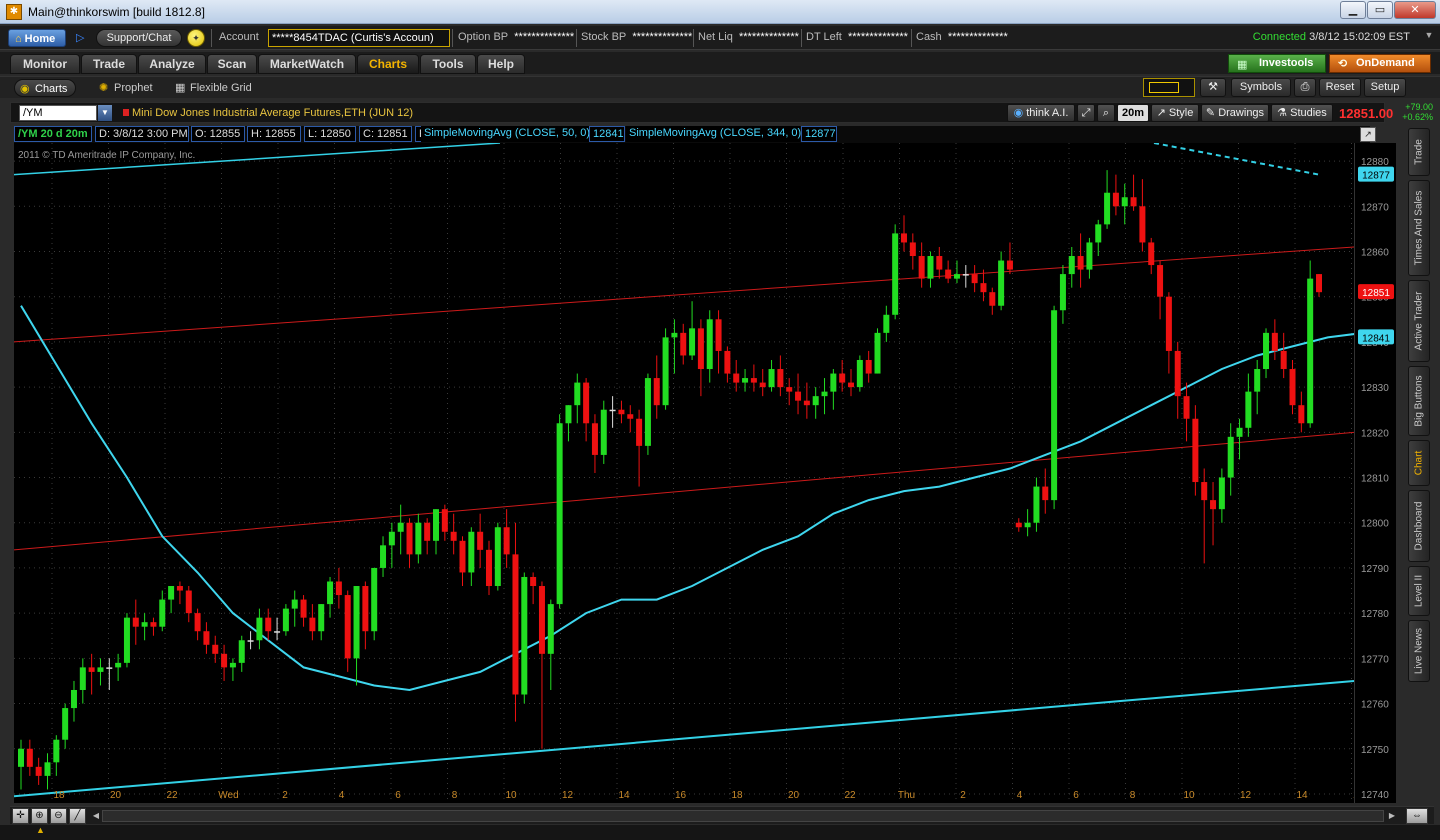 The height and width of the screenshot is (840, 1440). Describe the element at coordinates (1419, 321) in the screenshot. I see `sidetab-active-trader: Active Trader` at that location.